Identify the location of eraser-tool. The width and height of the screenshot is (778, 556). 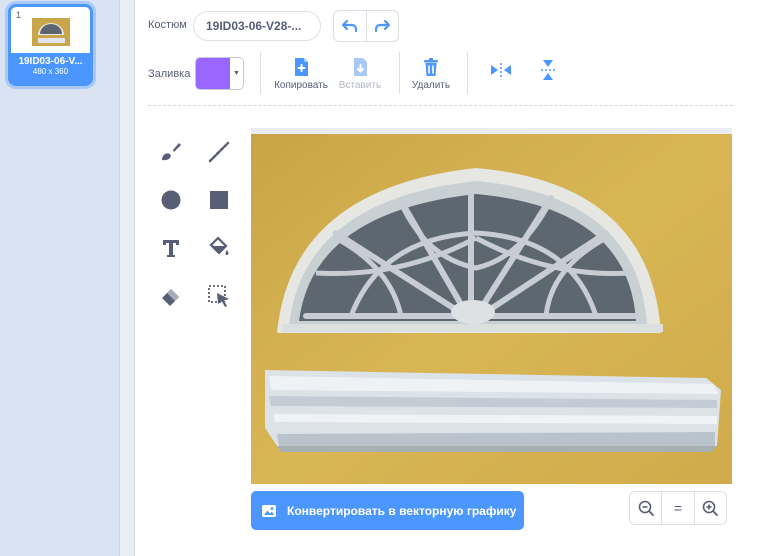
(171, 296).